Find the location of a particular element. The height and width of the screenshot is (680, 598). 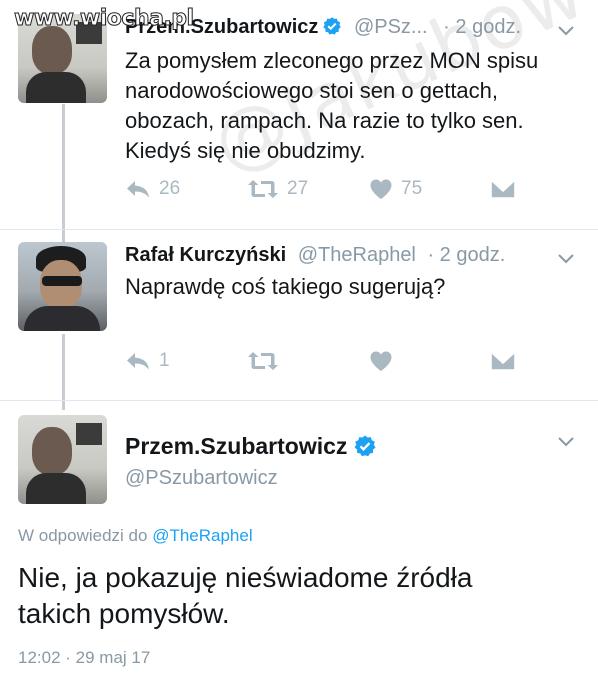

display-name: Rafał Kurczyński is located at coordinates (205, 255).